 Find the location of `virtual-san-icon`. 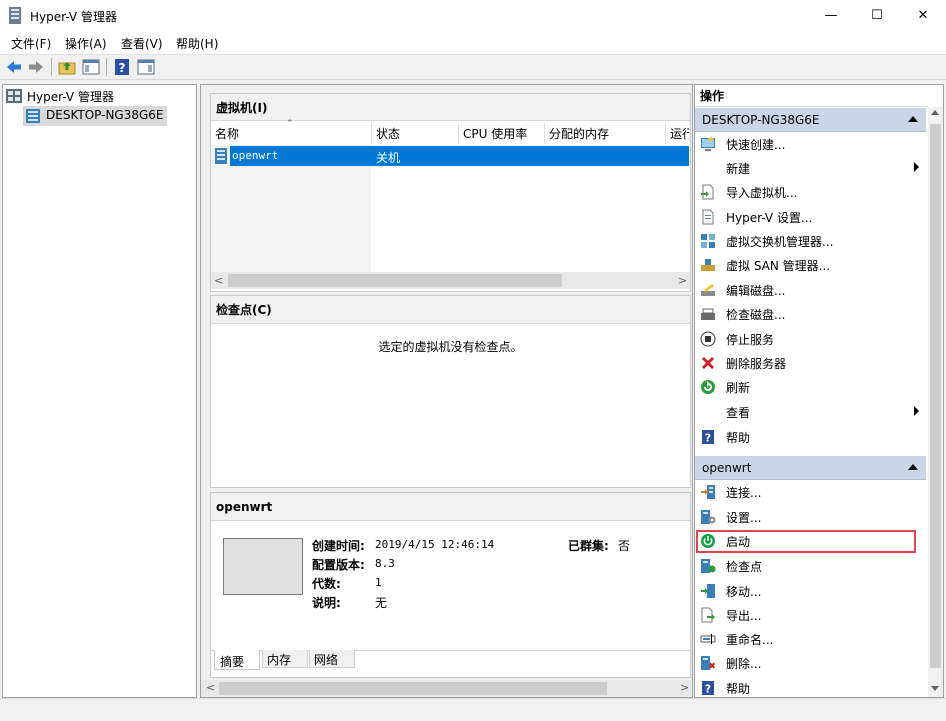

virtual-san-icon is located at coordinates (708, 265).